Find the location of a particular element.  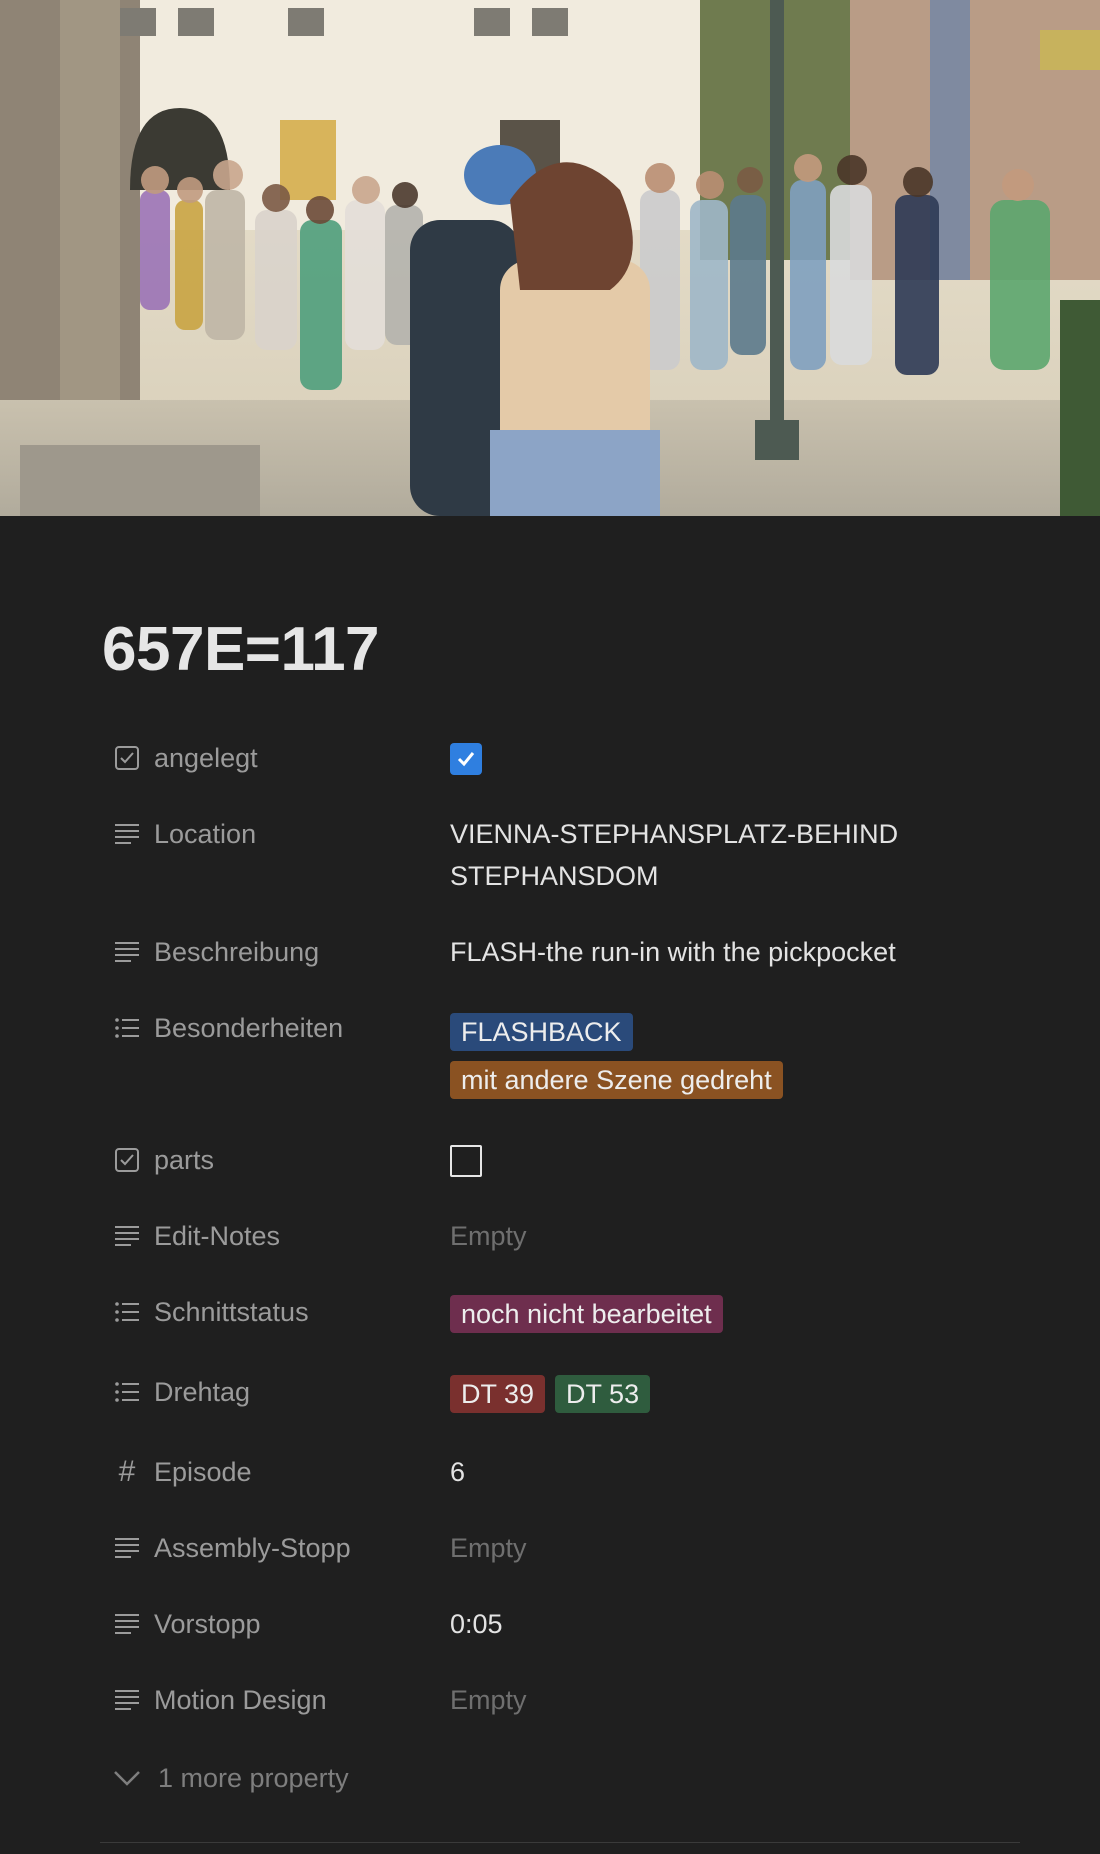

property-value: FLASHBACK mit andere Szene gedreht is located at coordinates (730, 1056).